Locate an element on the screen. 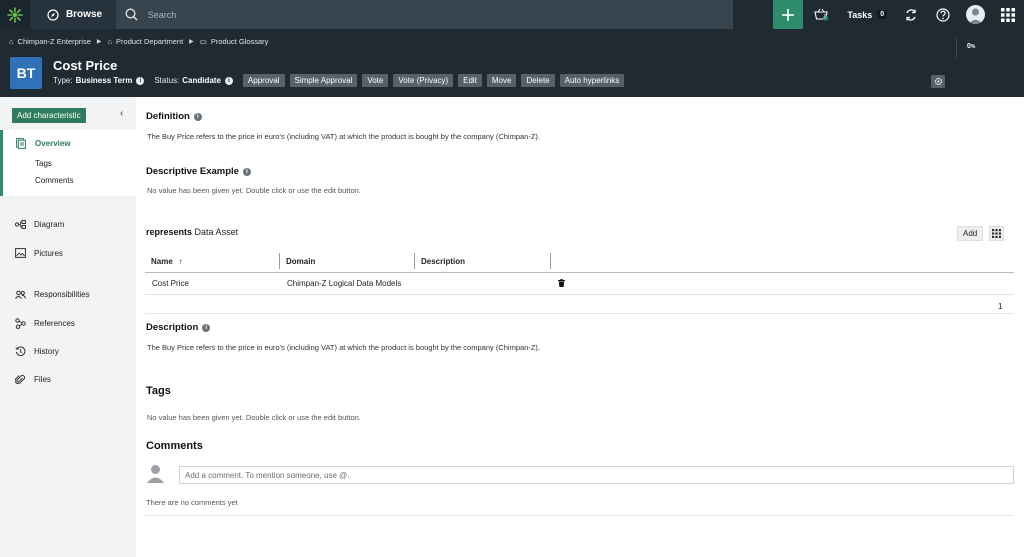  add-relation-button: Add is located at coordinates (970, 233).